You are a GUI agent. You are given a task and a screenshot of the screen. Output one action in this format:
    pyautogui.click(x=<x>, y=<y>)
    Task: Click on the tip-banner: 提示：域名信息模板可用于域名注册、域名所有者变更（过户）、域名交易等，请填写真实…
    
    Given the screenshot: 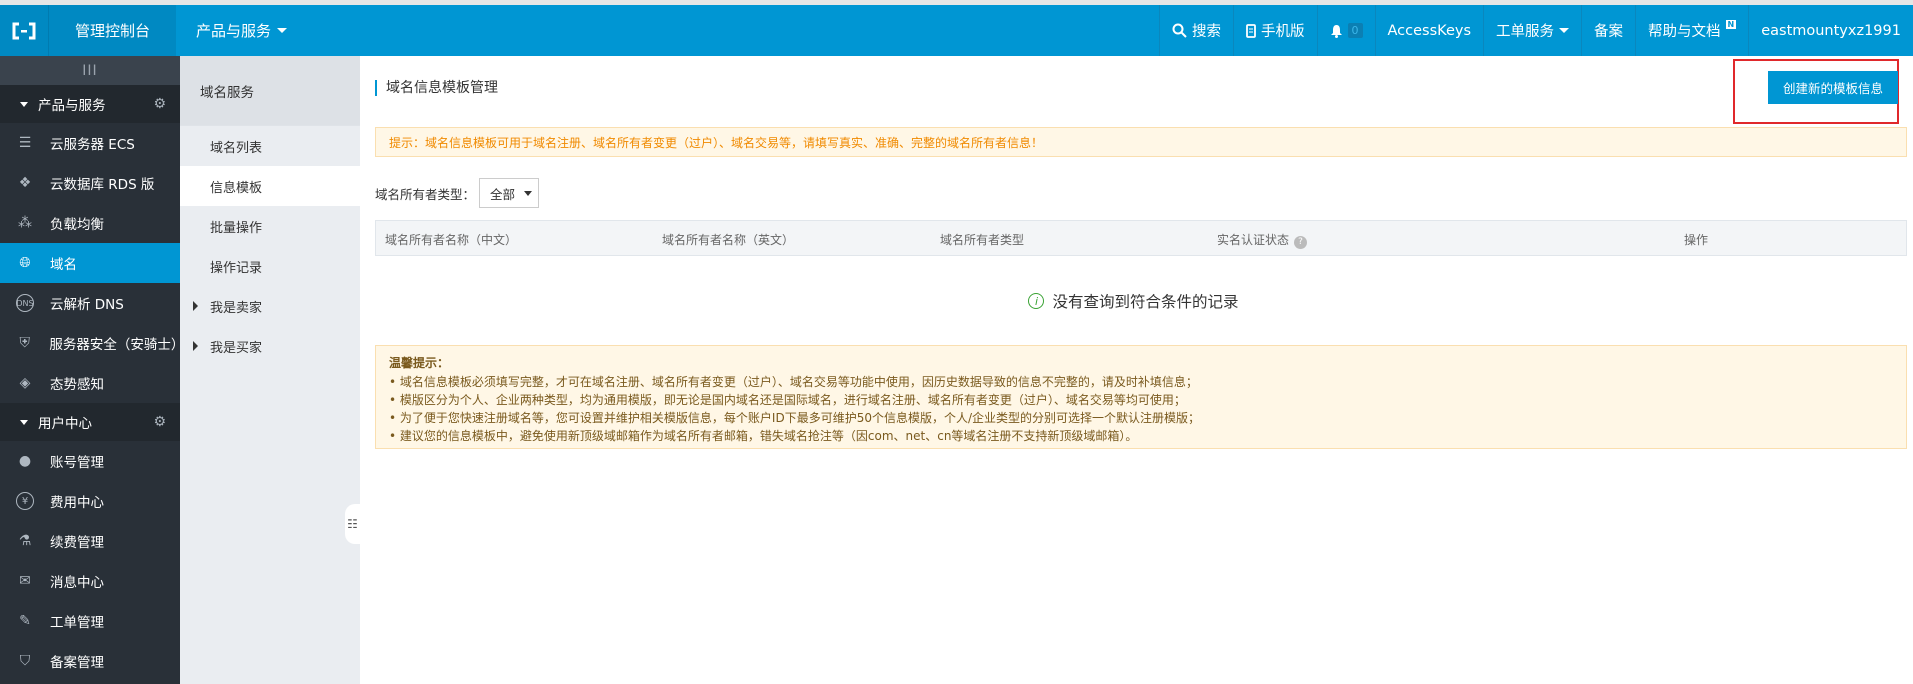 What is the action you would take?
    pyautogui.click(x=1141, y=142)
    